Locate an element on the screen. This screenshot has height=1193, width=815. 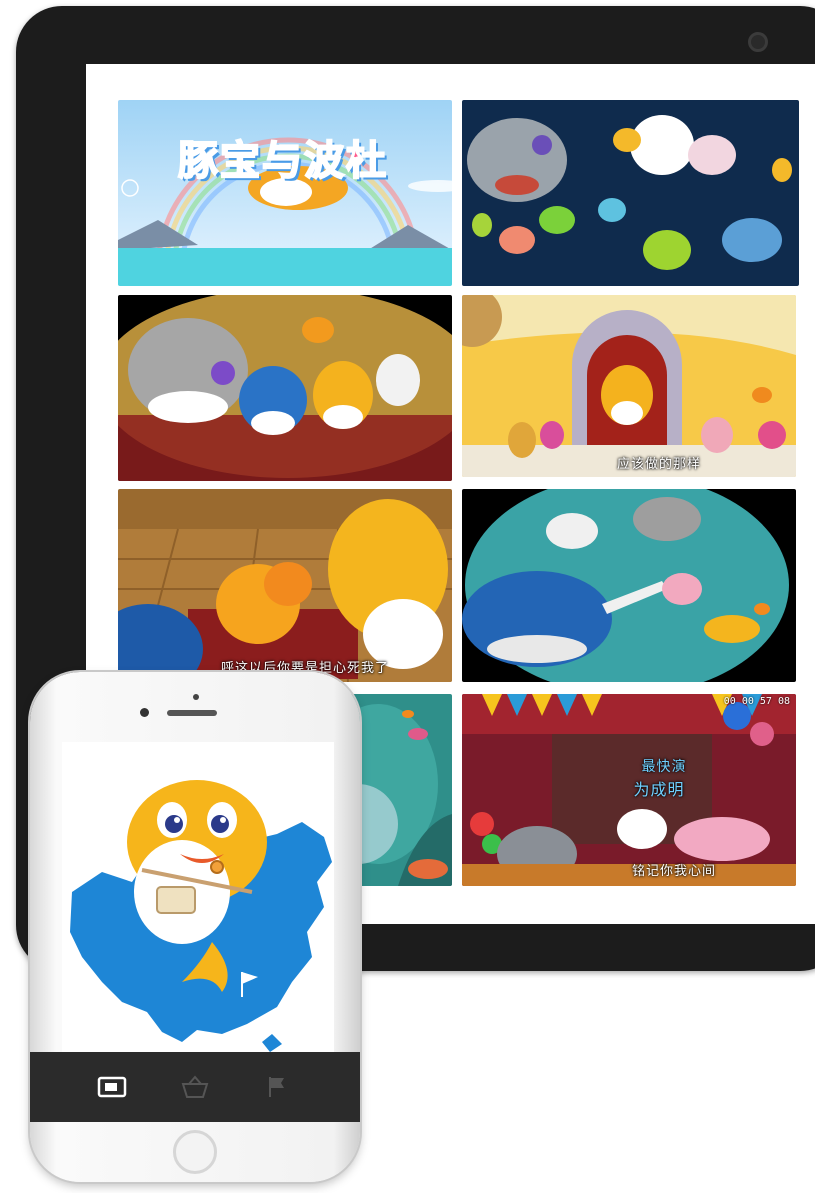
basket-icon is located at coordinates (195, 1086).